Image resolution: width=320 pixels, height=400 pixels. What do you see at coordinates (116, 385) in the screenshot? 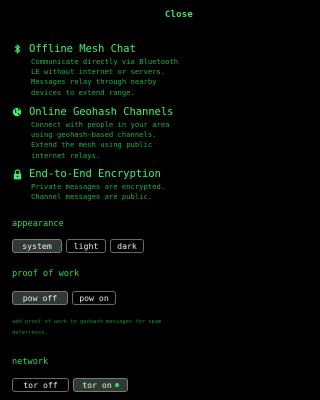
I see `connection-status-dot` at bounding box center [116, 385].